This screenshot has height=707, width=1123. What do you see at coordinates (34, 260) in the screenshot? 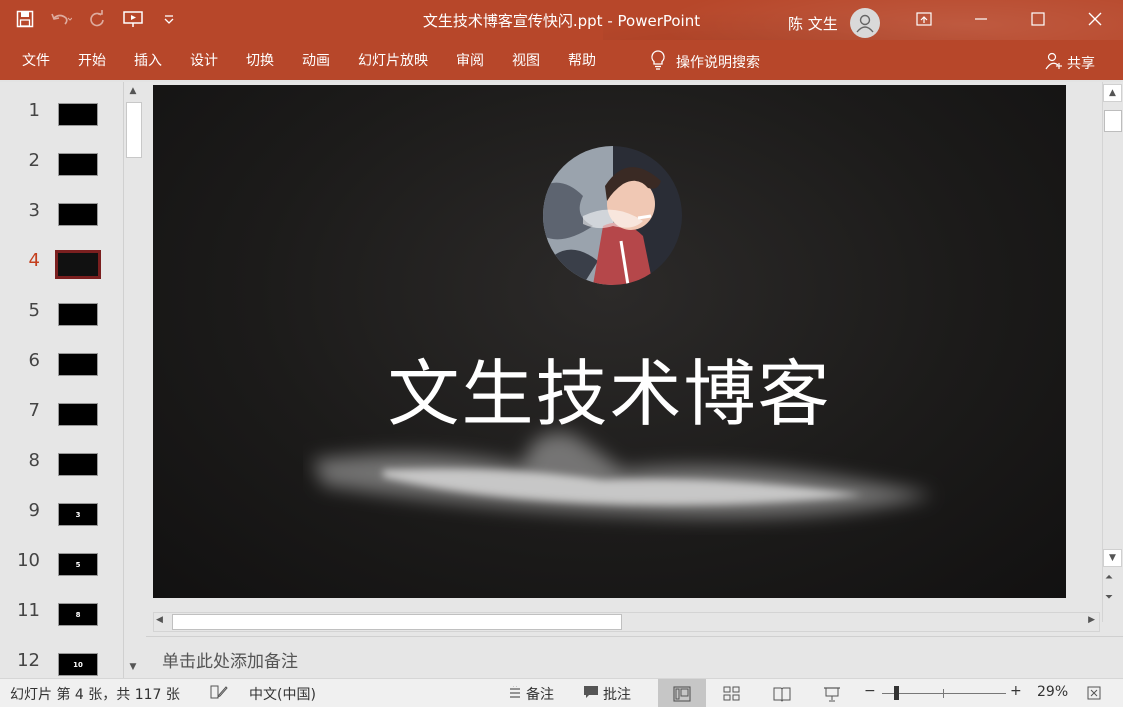
I see `slide-number: 4` at bounding box center [34, 260].